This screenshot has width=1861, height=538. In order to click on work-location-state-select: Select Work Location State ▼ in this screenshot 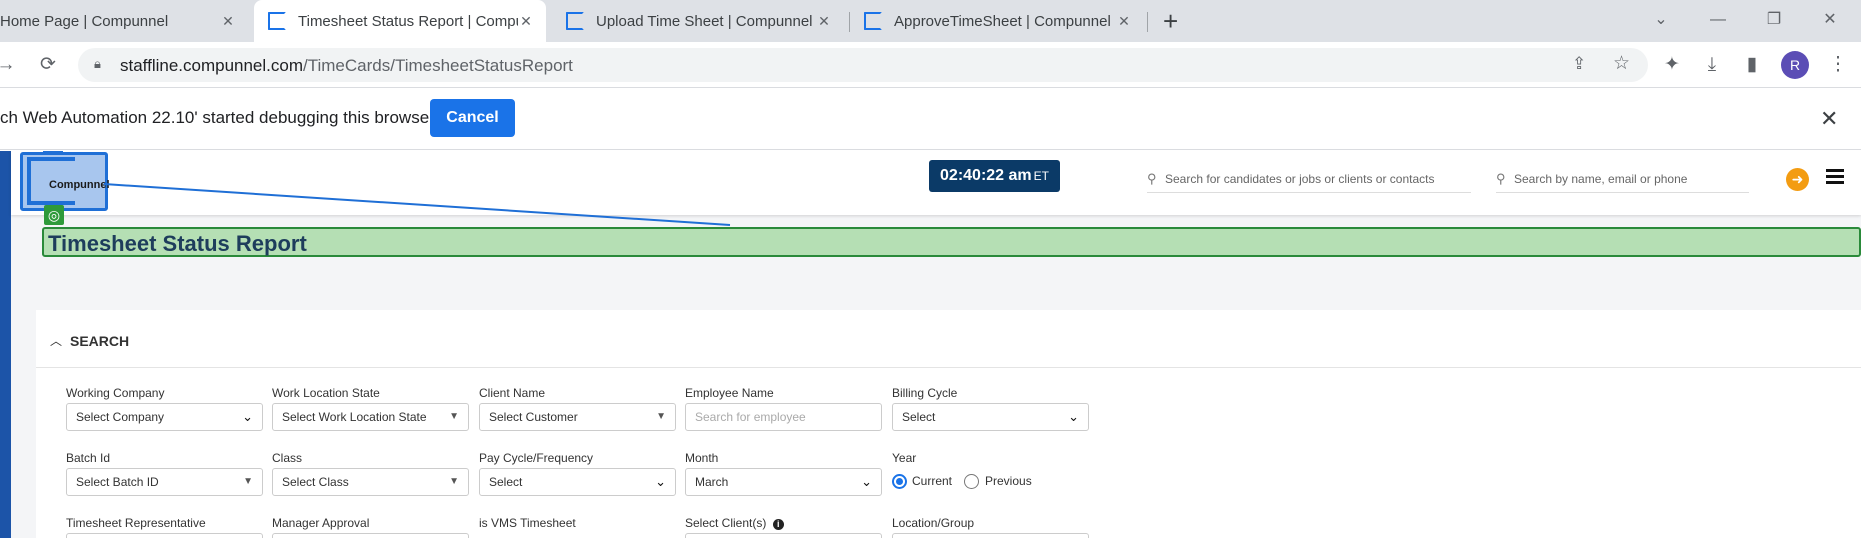, I will do `click(370, 417)`.